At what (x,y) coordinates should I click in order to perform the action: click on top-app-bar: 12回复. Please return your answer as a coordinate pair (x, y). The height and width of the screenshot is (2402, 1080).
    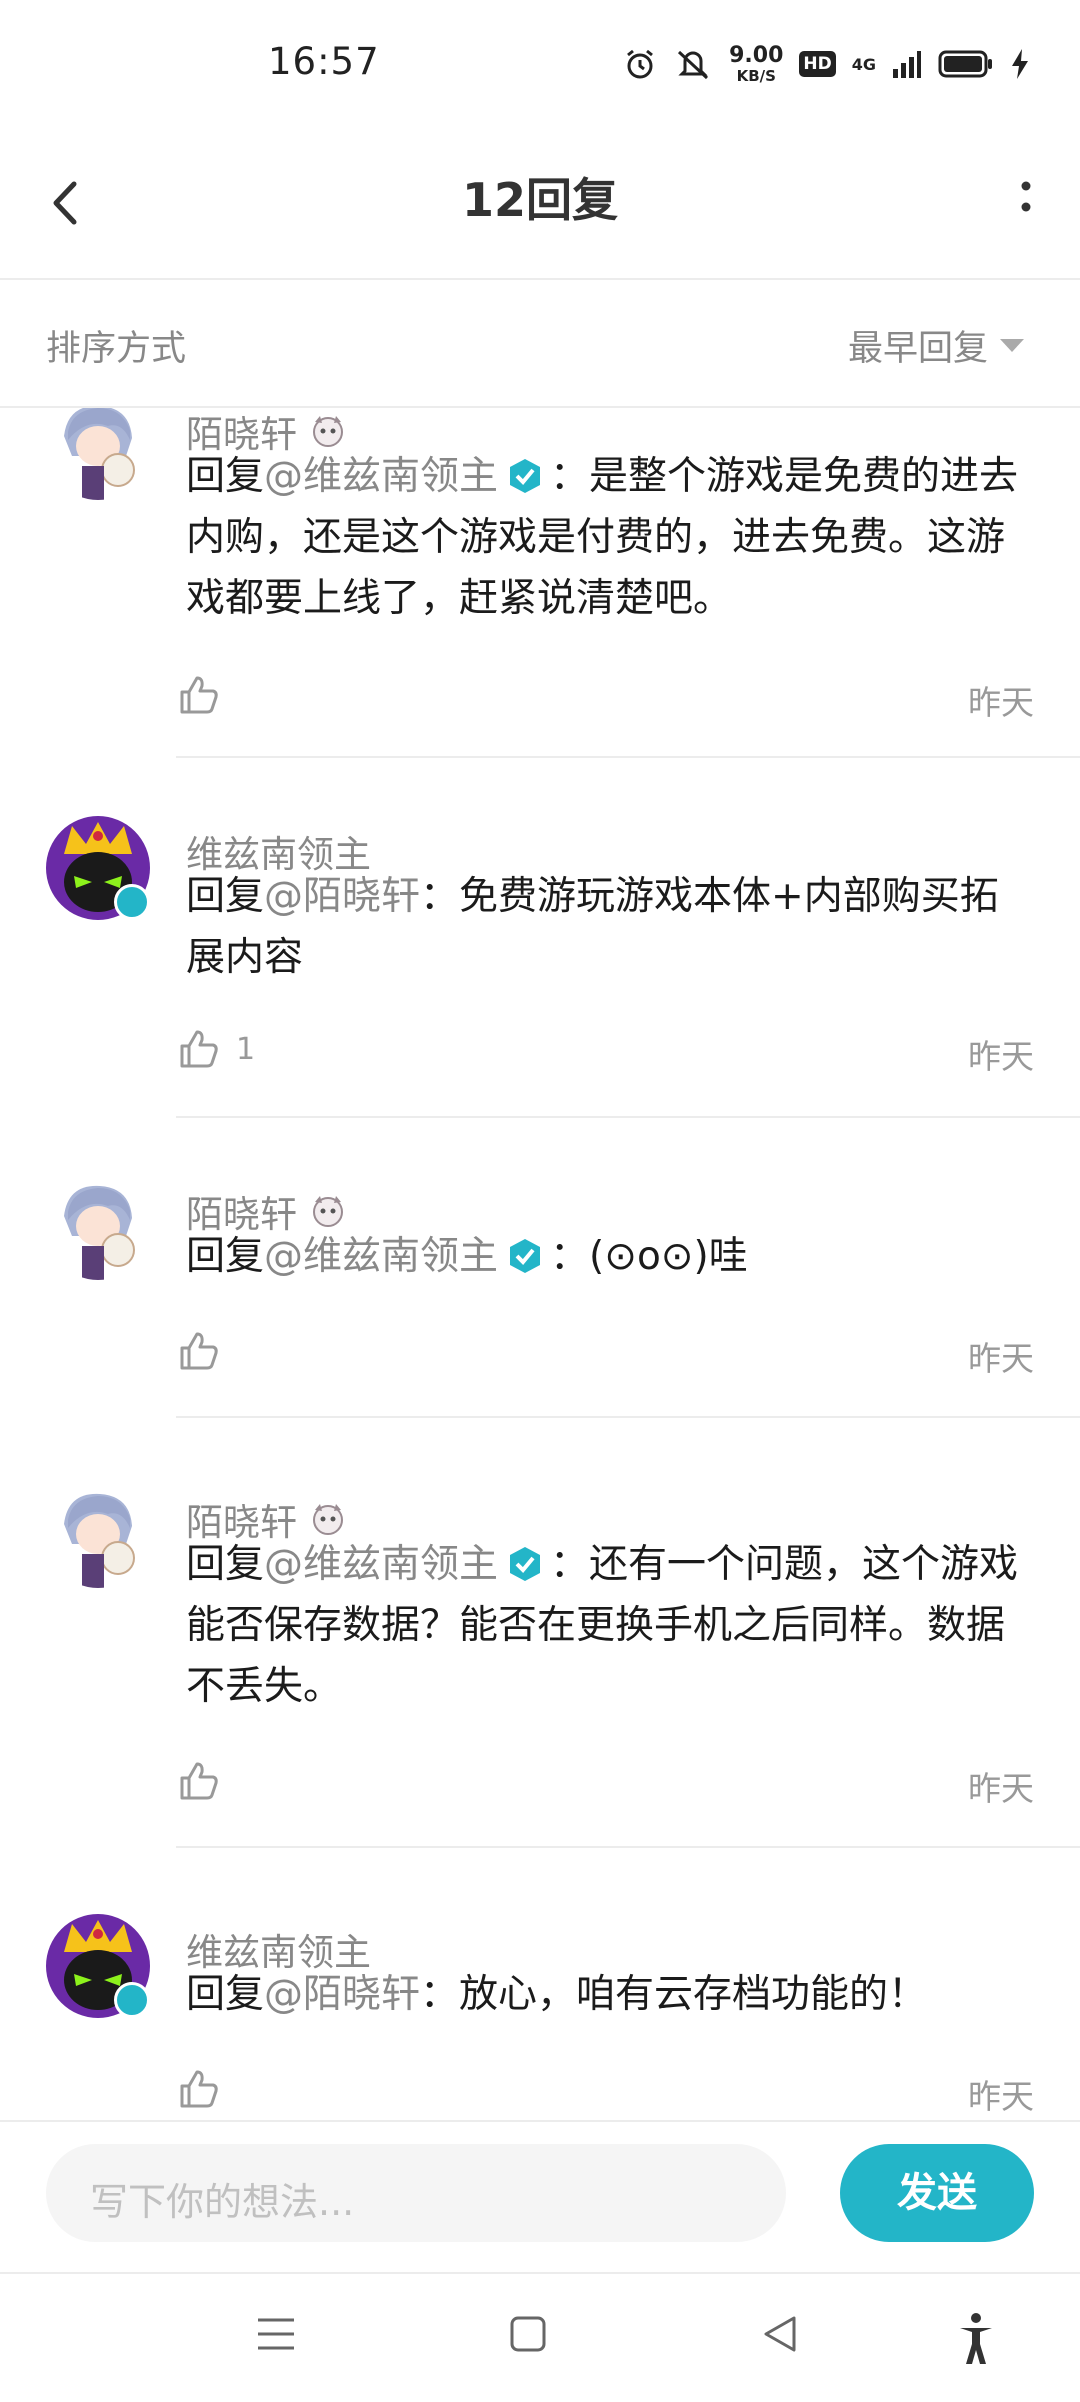
    Looking at the image, I should click on (540, 205).